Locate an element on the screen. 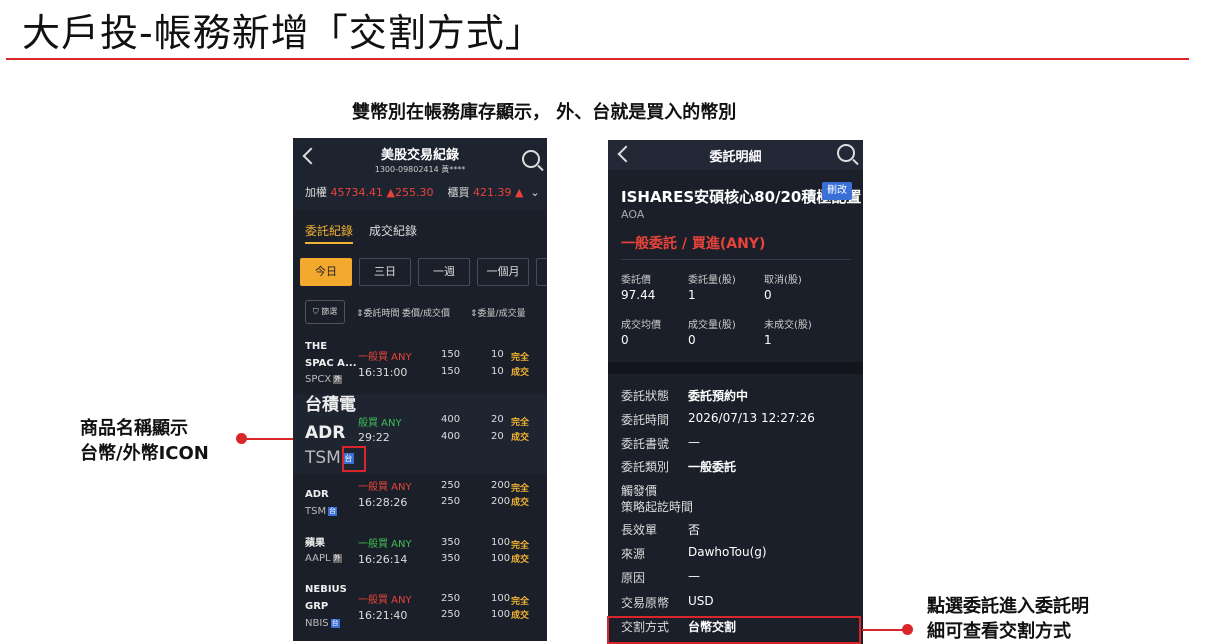 The height and width of the screenshot is (644, 1213). period-more is located at coordinates (541, 272).